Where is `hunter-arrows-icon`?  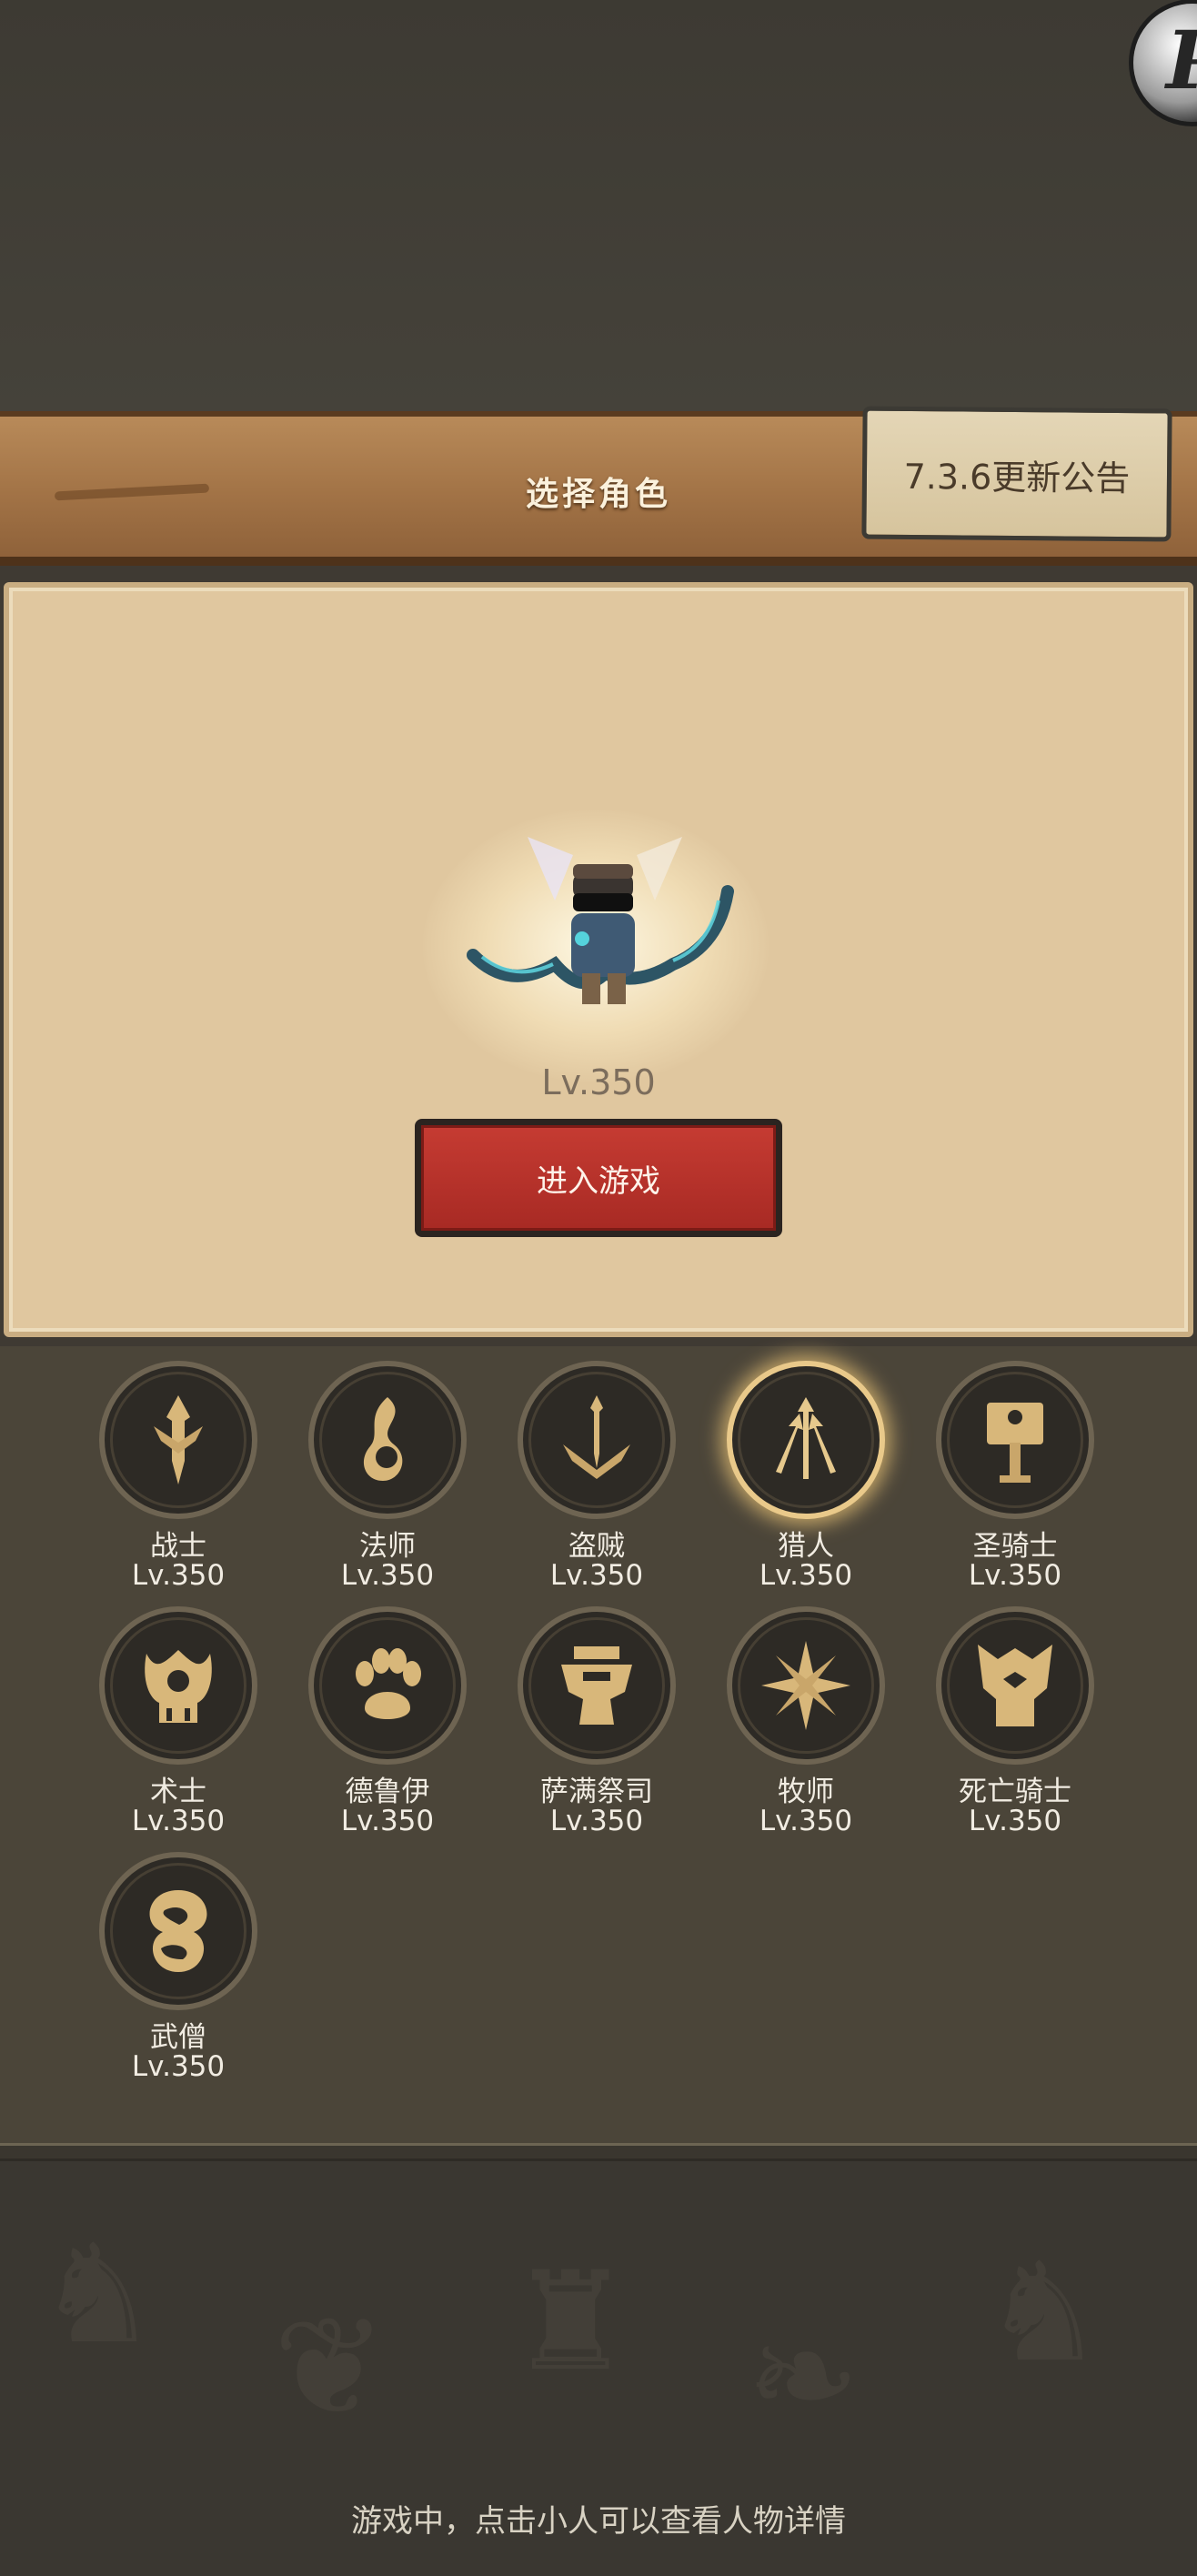
hunter-arrows-icon is located at coordinates (806, 1440).